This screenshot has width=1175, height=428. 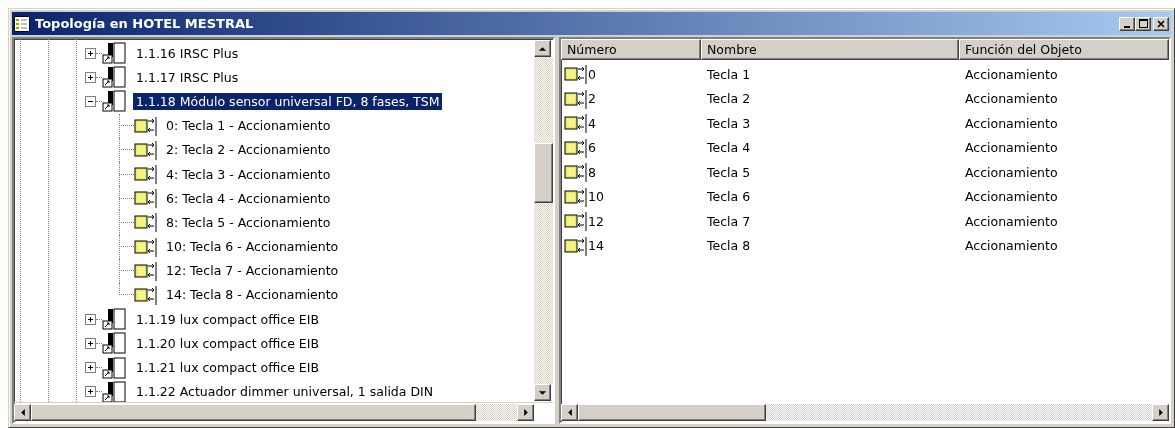 I want to click on tree-item: 1.1.22 Actuador dimmer universal, 1 salida DIN, so click(x=285, y=392).